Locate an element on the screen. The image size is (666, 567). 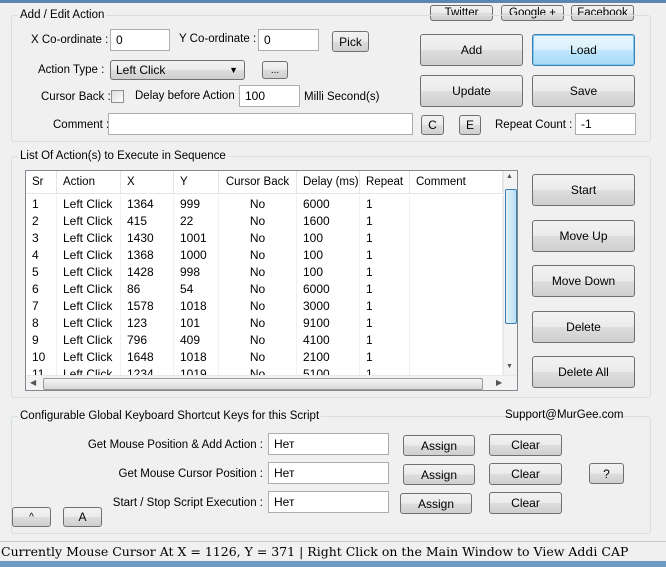
cell-x: 86 is located at coordinates (147, 289).